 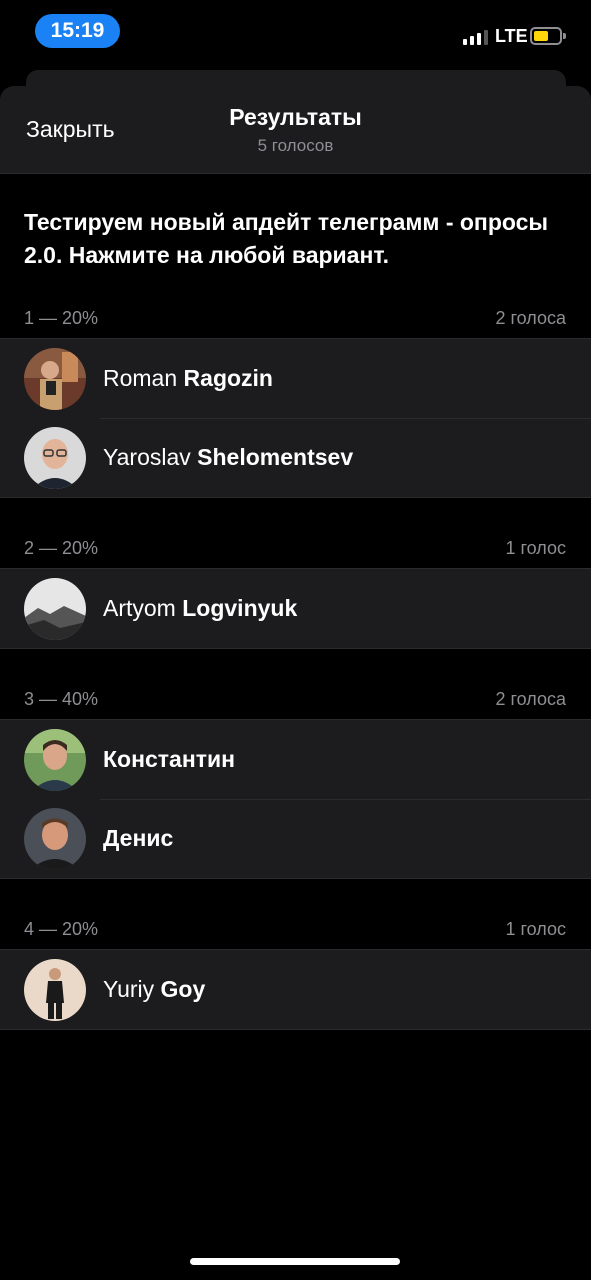 What do you see at coordinates (295, 931) in the screenshot?
I see `option-header: 4 — 20% 1 голос` at bounding box center [295, 931].